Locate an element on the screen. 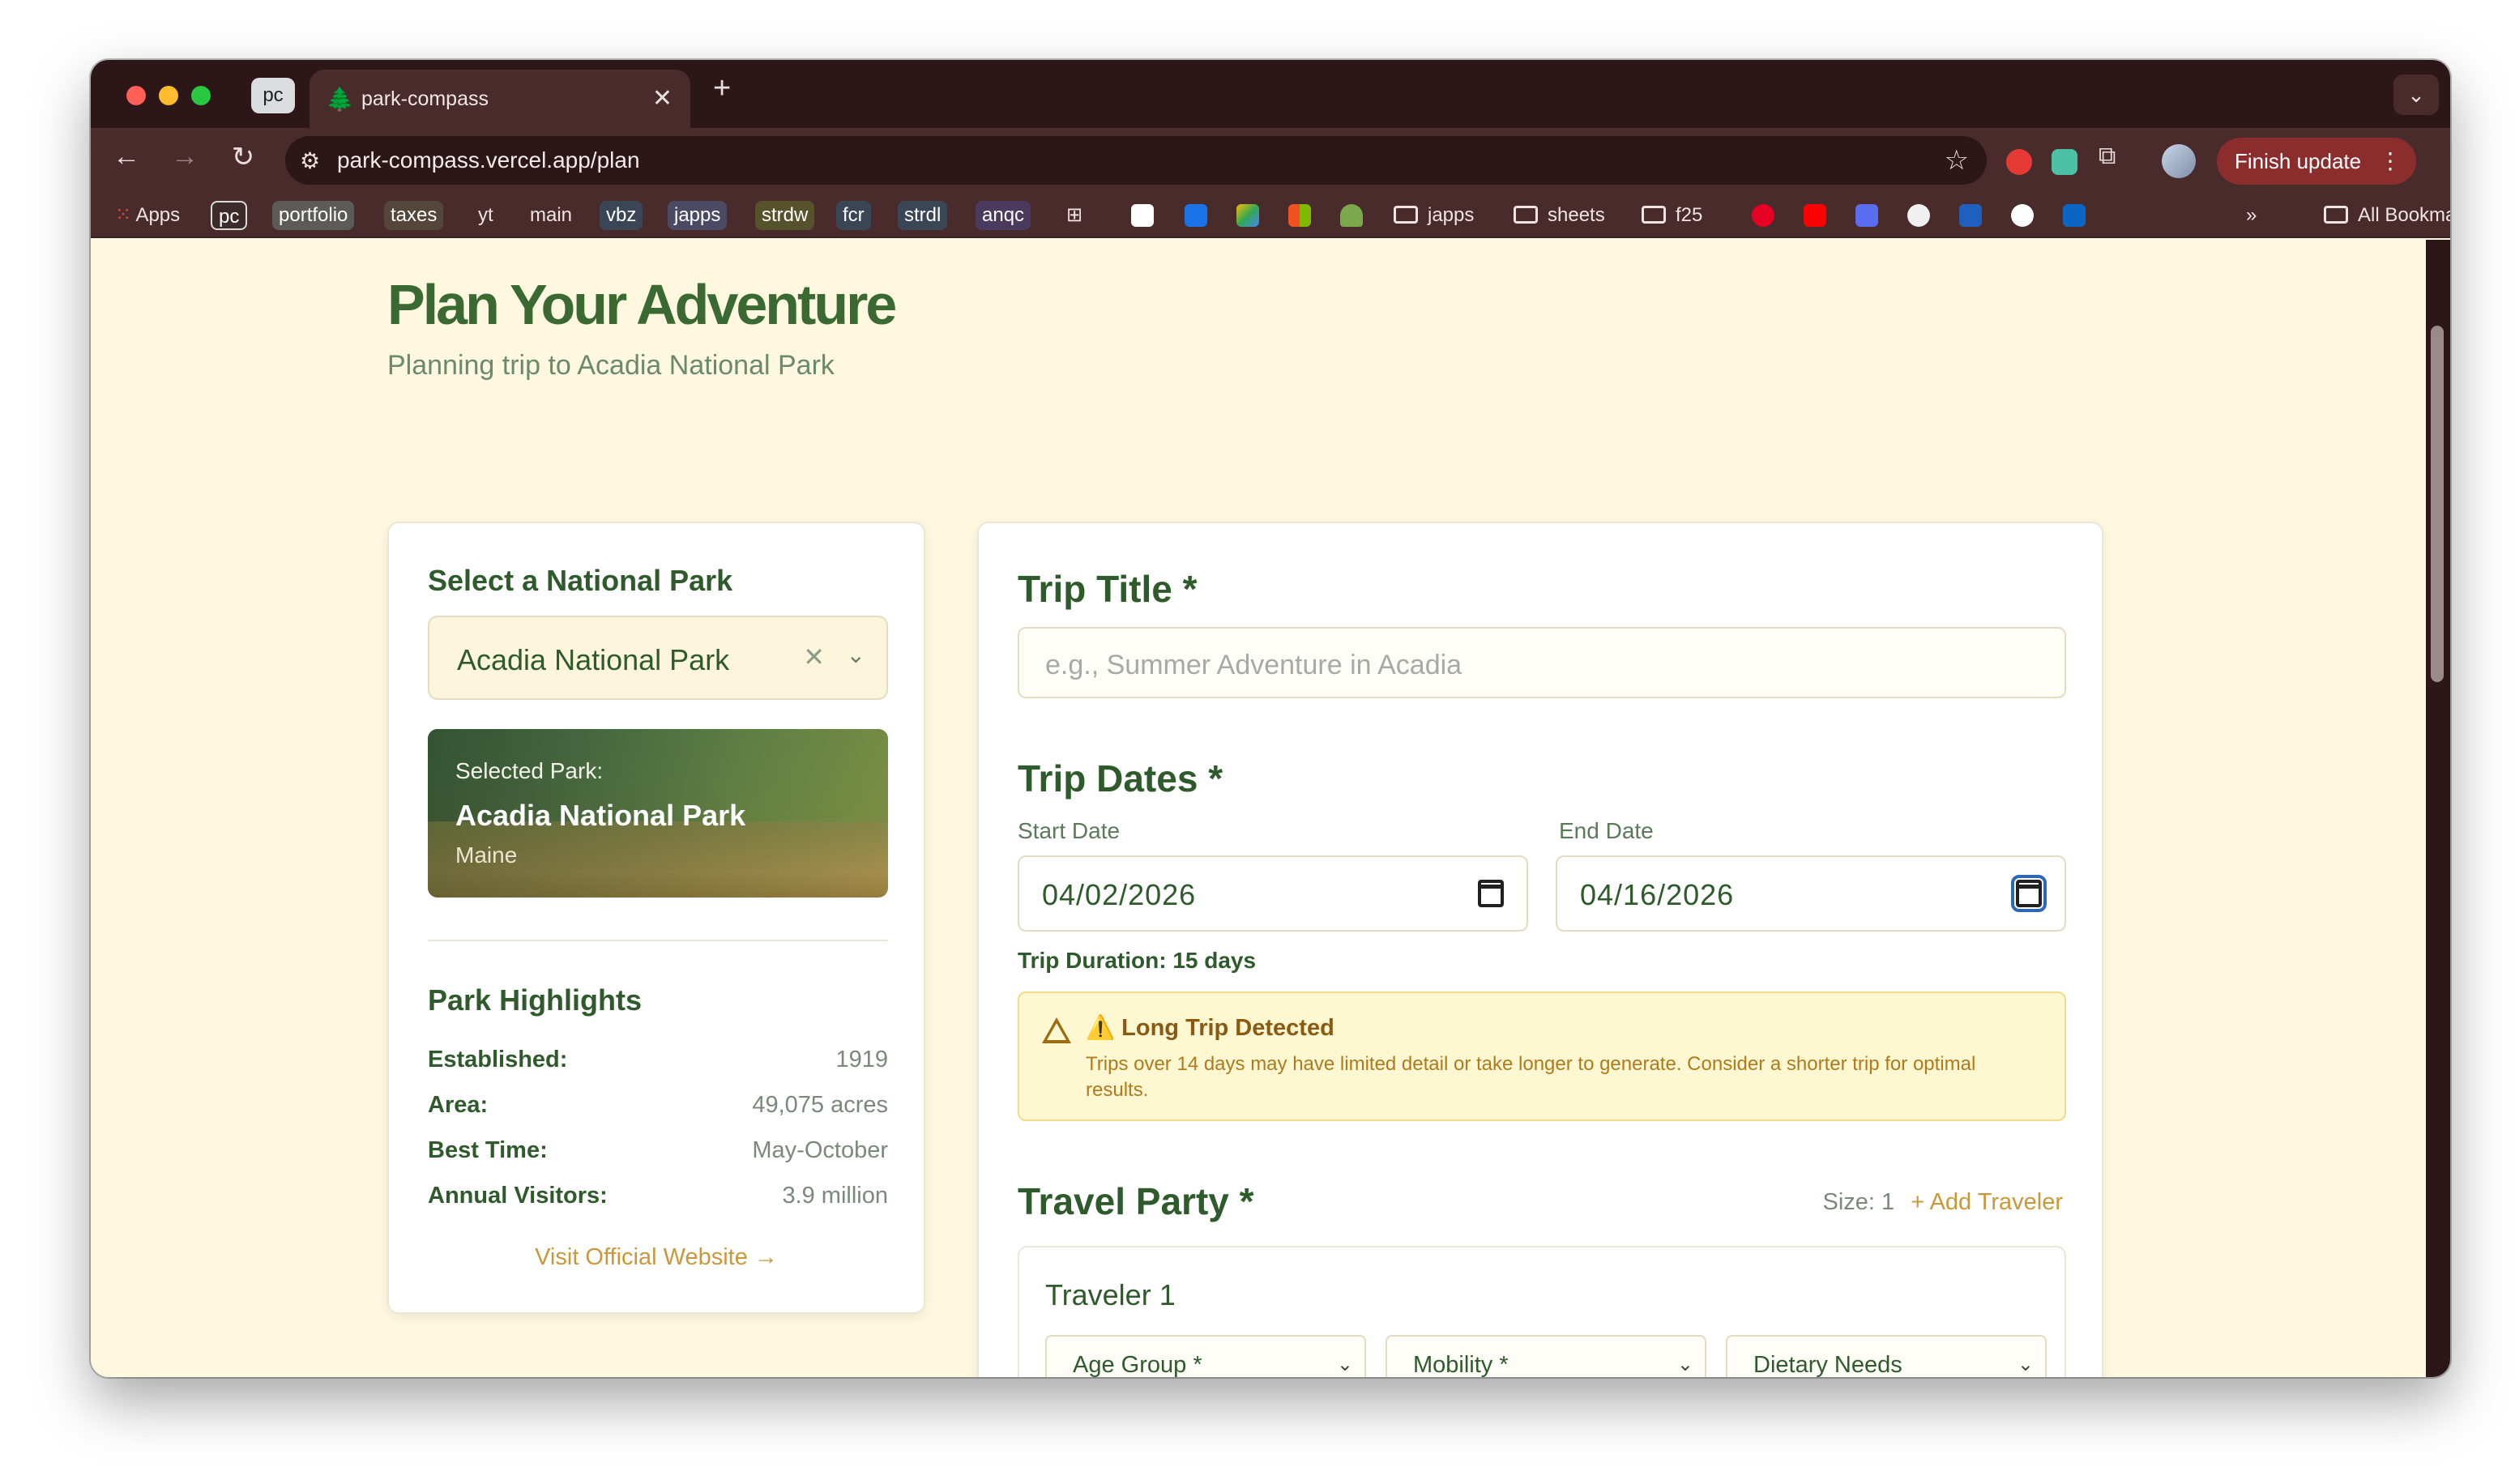  plant-icon is located at coordinates (1351, 215).